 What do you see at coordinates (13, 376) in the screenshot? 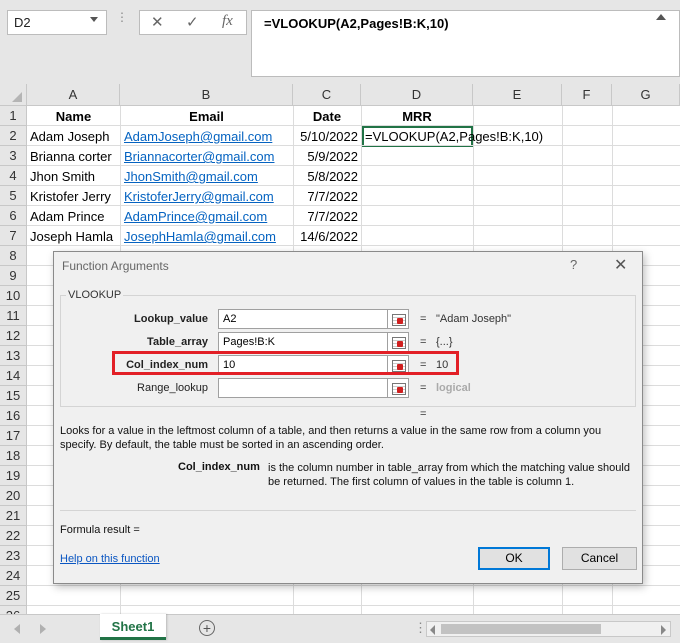
I see `row-header: 14` at bounding box center [13, 376].